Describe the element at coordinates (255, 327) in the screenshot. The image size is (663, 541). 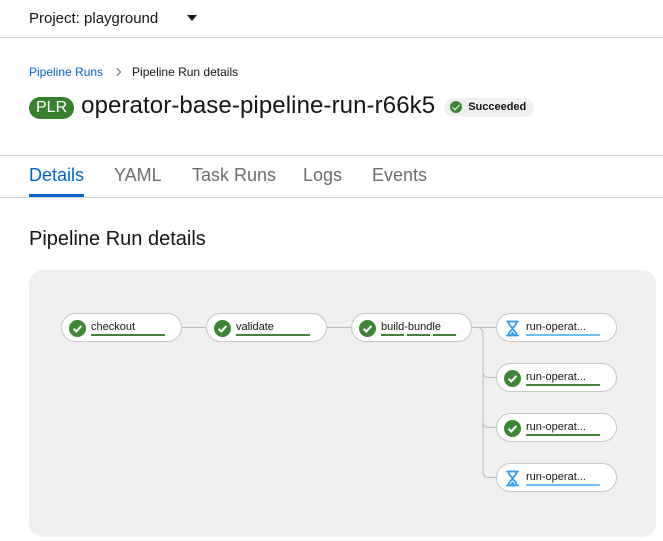
I see `task-label: validate` at that location.